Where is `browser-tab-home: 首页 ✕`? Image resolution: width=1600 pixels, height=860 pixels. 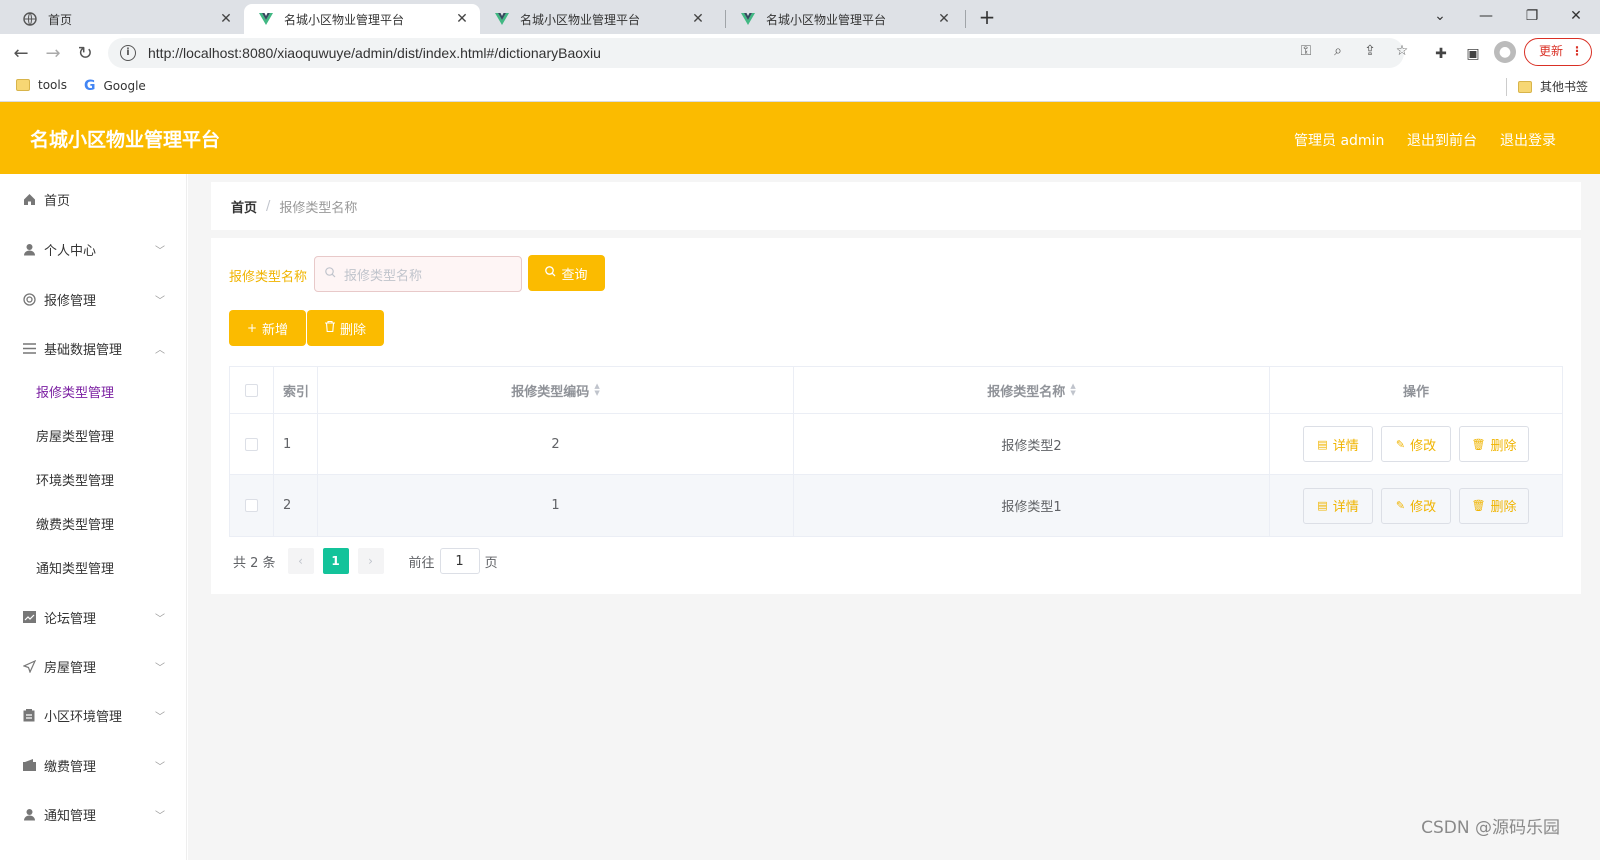
browser-tab-home: 首页 ✕ is located at coordinates (126, 19).